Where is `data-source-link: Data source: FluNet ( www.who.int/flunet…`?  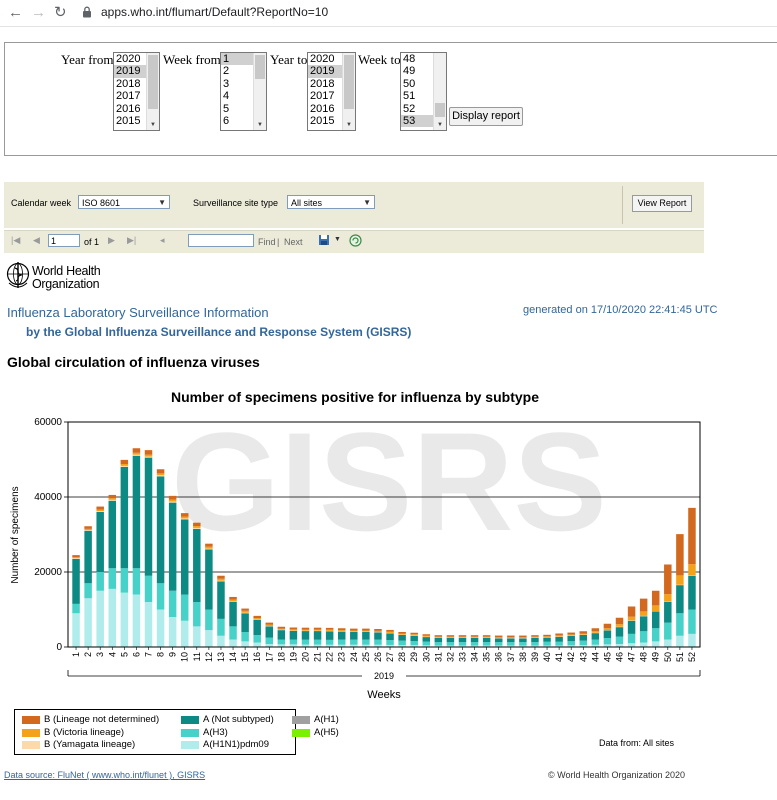
data-source-link: Data source: FluNet ( www.who.int/flunet… is located at coordinates (104, 775).